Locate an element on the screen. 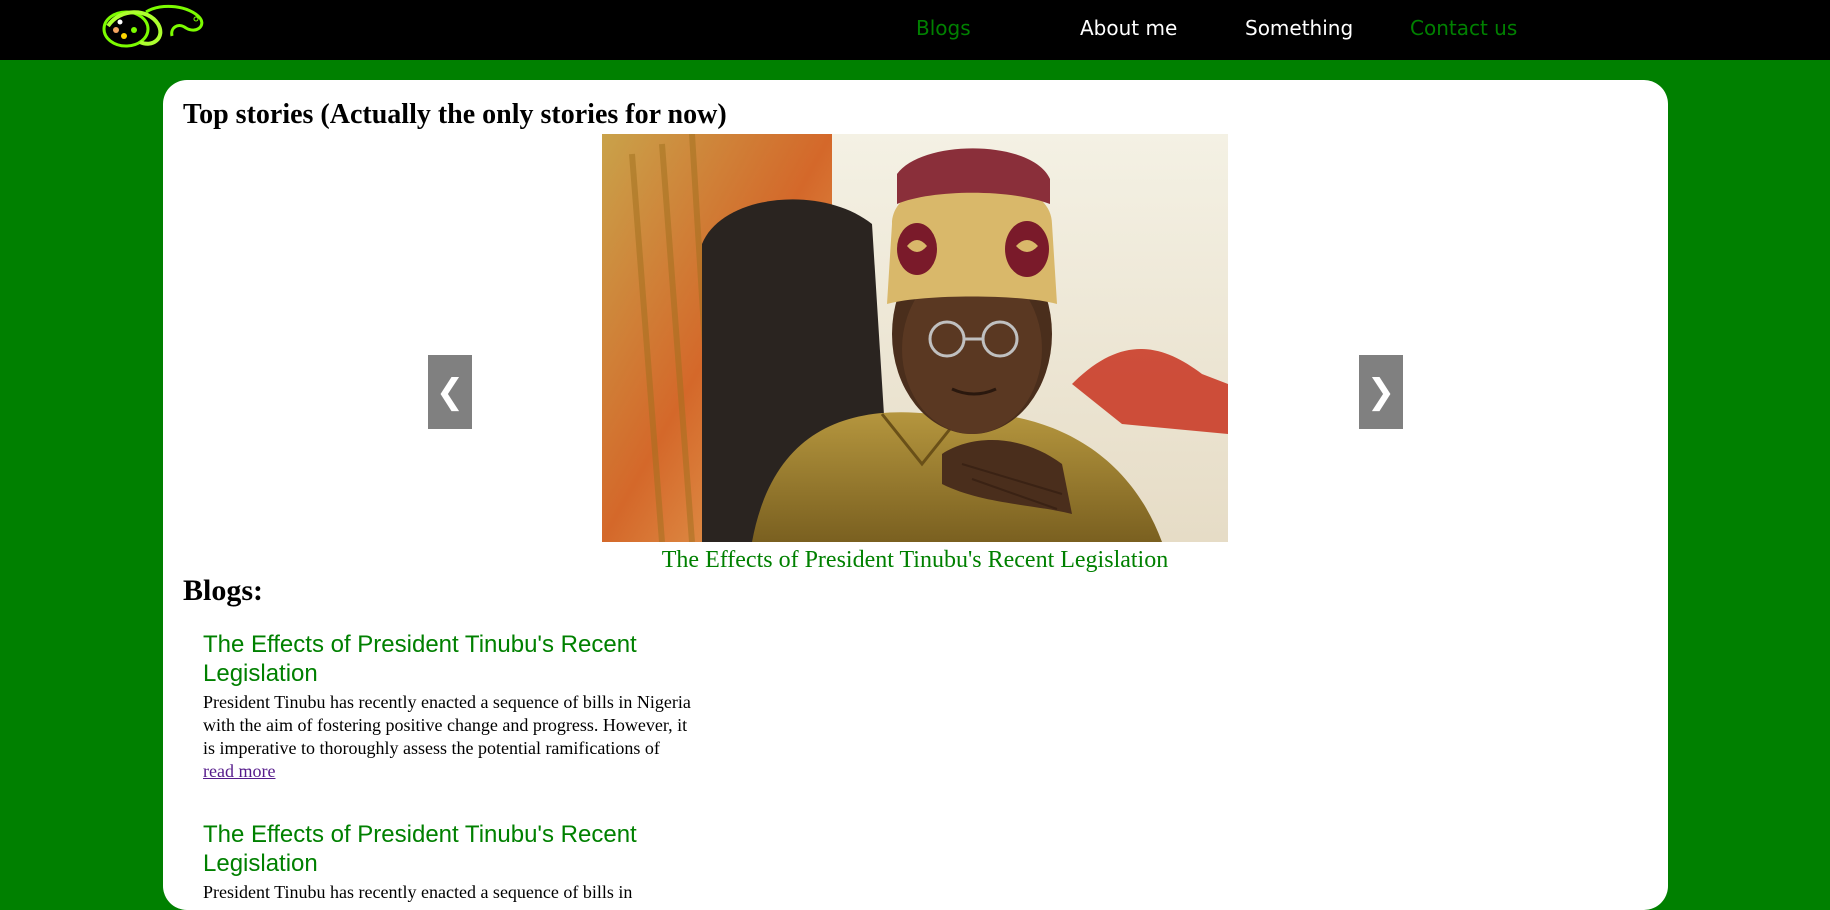 This screenshot has height=910, width=1830. snake-logo-icon is located at coordinates (155, 27).